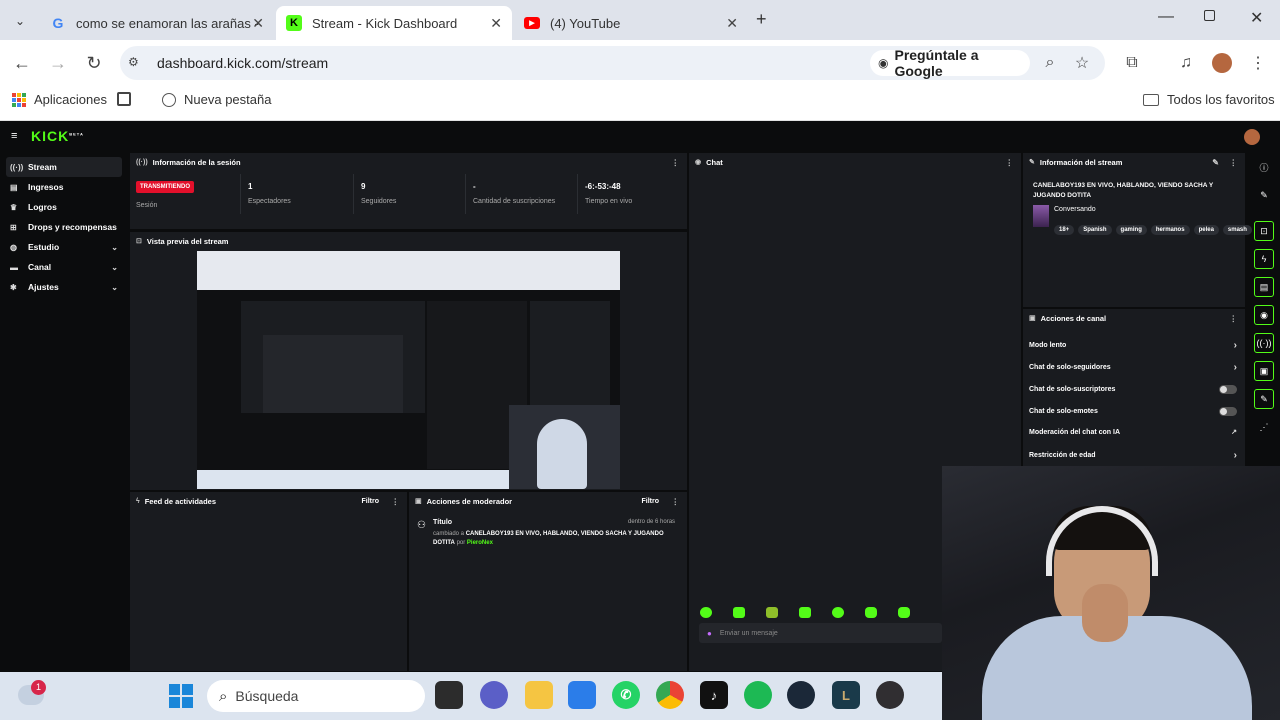 The height and width of the screenshot is (720, 1280). What do you see at coordinates (539, 695) in the screenshot?
I see `file-explorer-icon` at bounding box center [539, 695].